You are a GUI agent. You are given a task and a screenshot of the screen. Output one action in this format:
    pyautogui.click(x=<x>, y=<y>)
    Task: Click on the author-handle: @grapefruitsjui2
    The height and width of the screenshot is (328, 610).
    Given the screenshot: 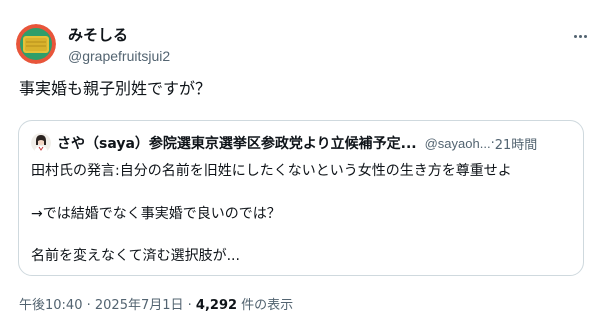 What is the action you would take?
    pyautogui.click(x=119, y=56)
    